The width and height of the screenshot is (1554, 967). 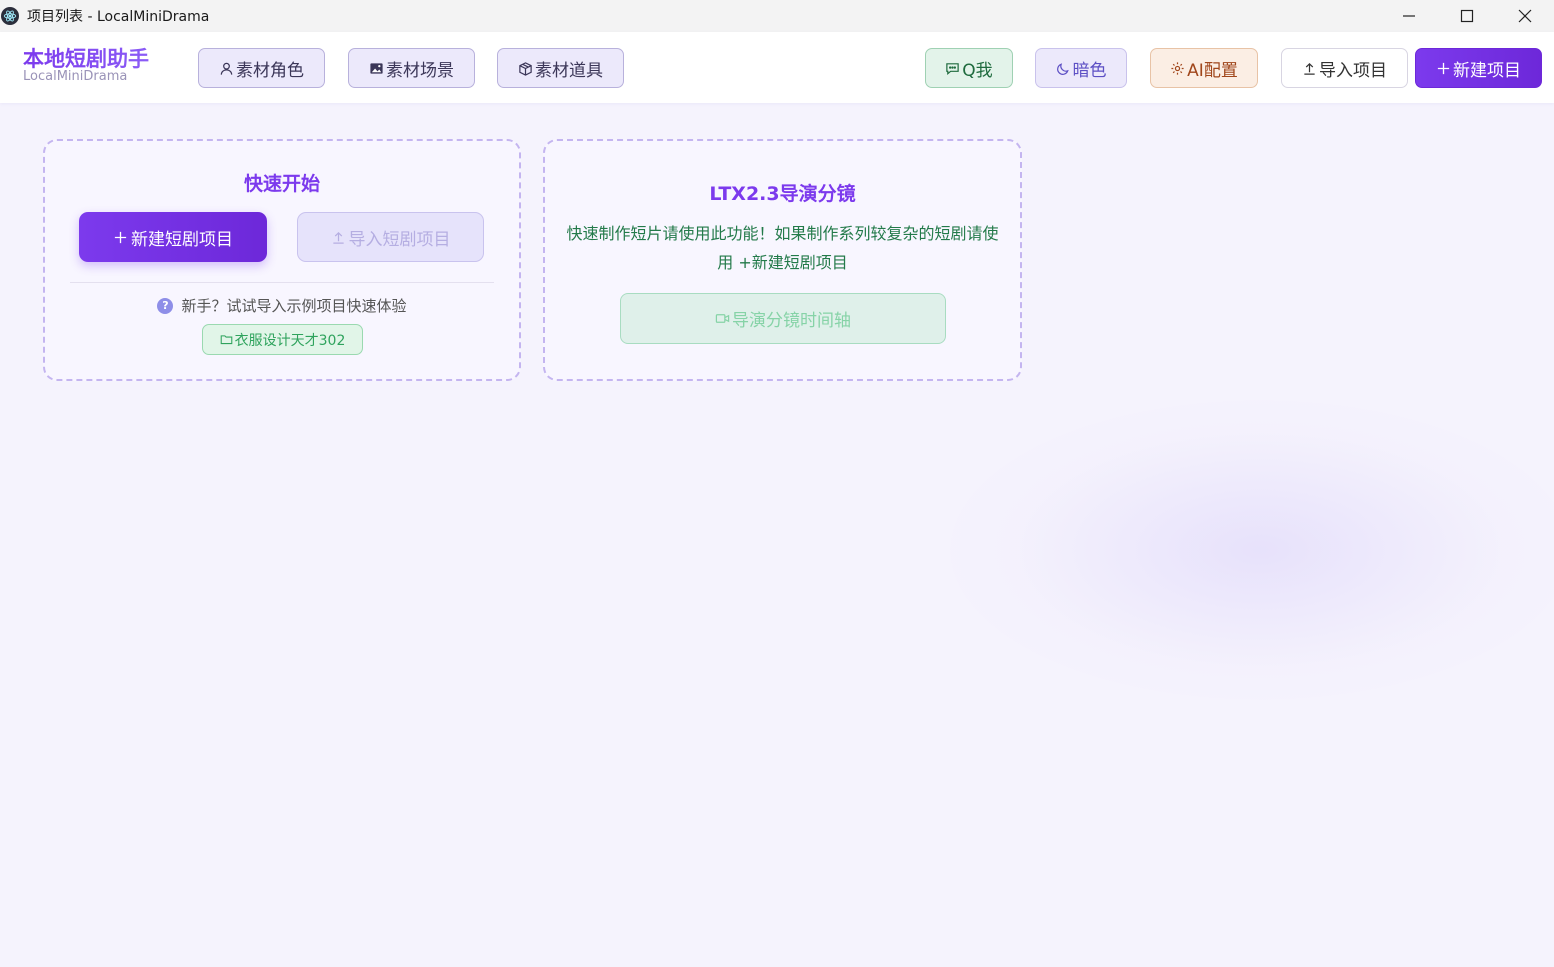 I want to click on question-icon: ?, so click(x=165, y=305).